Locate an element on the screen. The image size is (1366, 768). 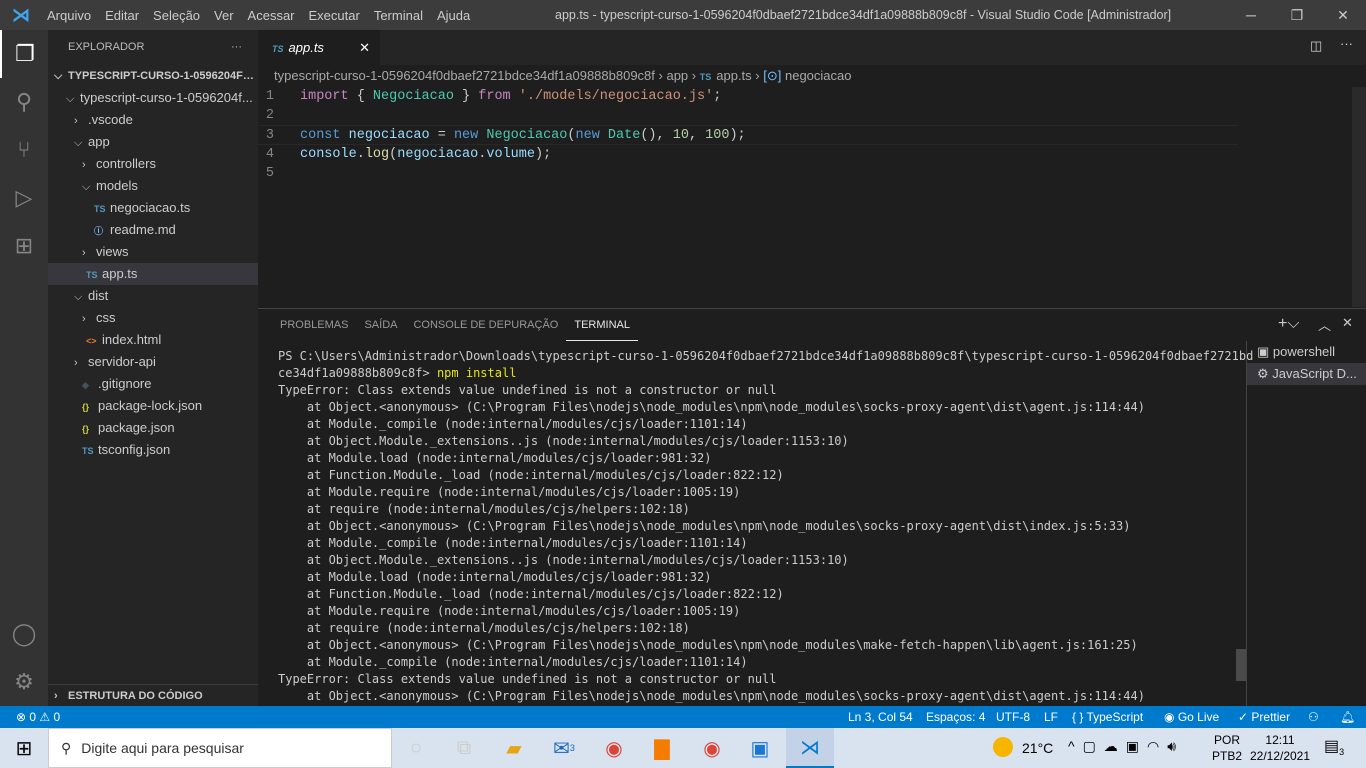
tree-item: {} package-lock.json is located at coordinates (153, 406).